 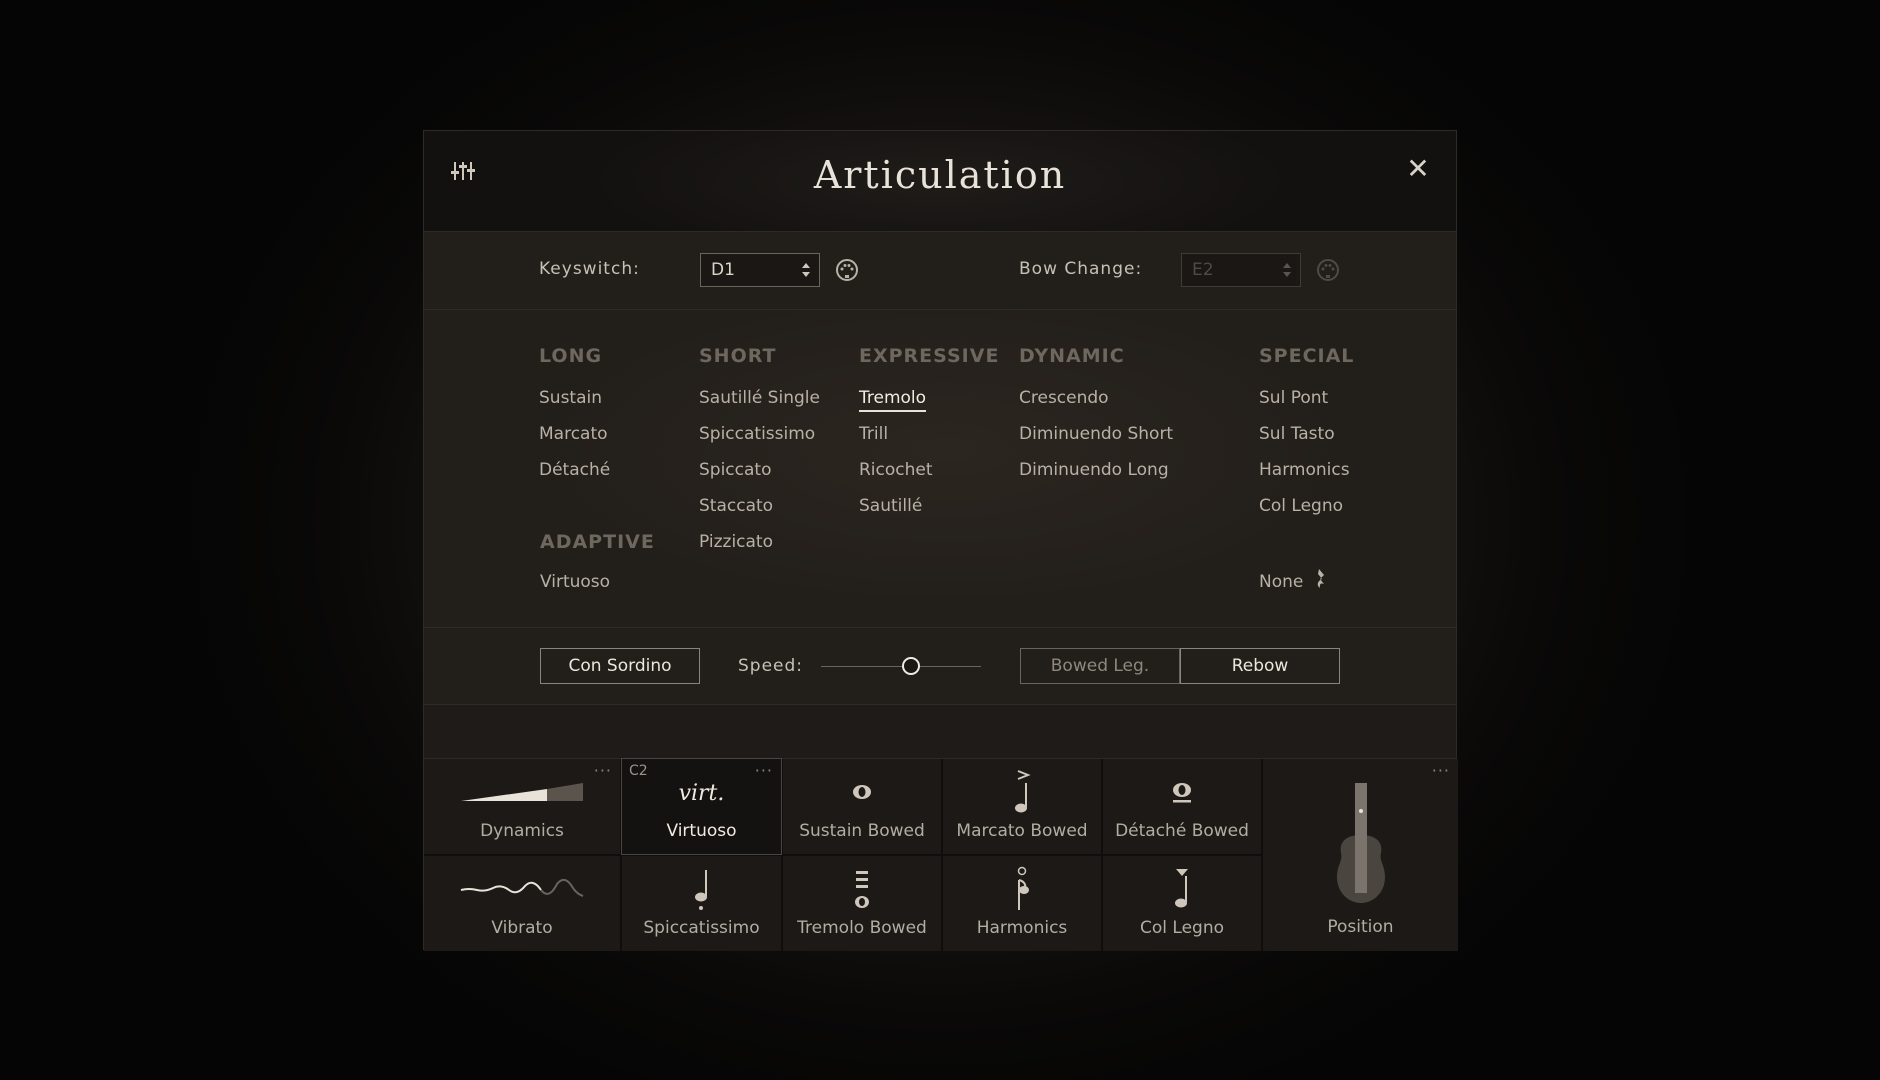 I want to click on dynamics-label: Dynamics, so click(x=522, y=831).